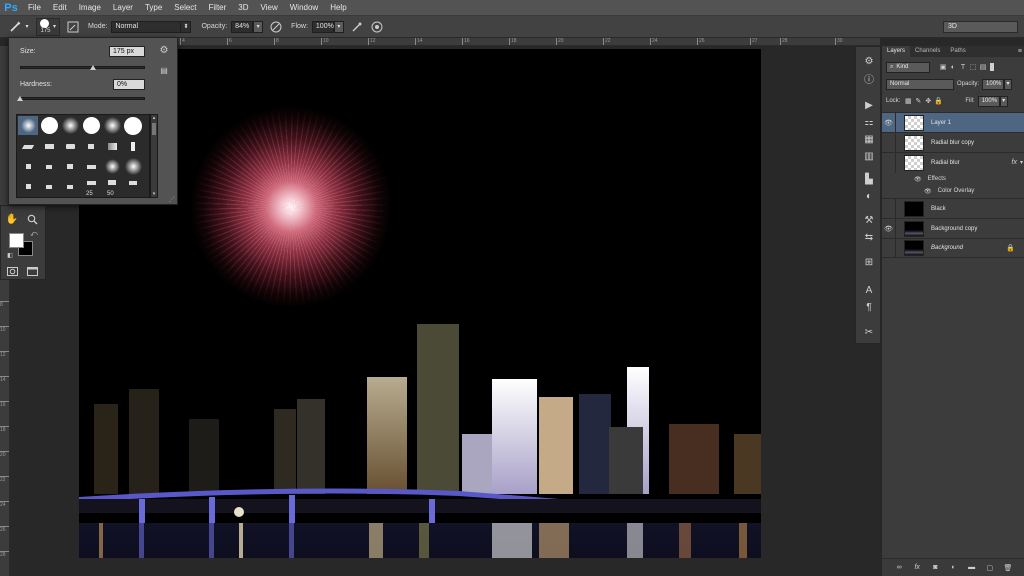 Image resolution: width=1024 pixels, height=576 pixels. What do you see at coordinates (869, 179) in the screenshot?
I see `color-panel-icon: ▙` at bounding box center [869, 179].